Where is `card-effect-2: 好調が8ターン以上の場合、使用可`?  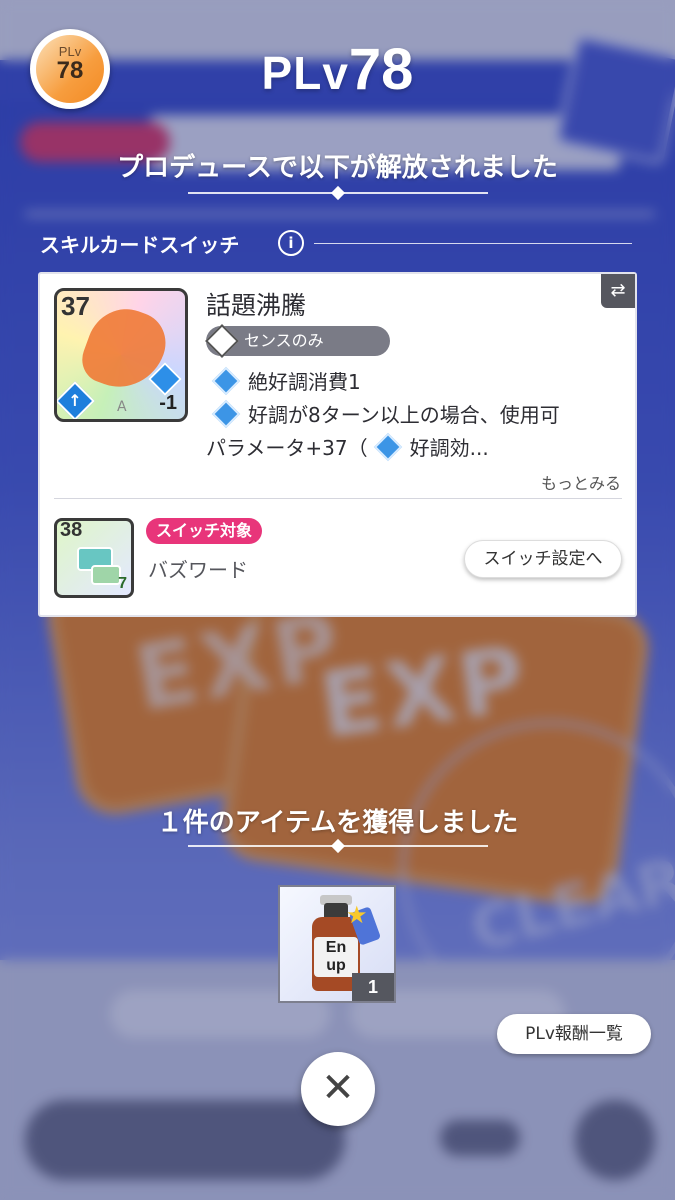 card-effect-2: 好調が8ターン以上の場合、使用可 is located at coordinates (383, 414).